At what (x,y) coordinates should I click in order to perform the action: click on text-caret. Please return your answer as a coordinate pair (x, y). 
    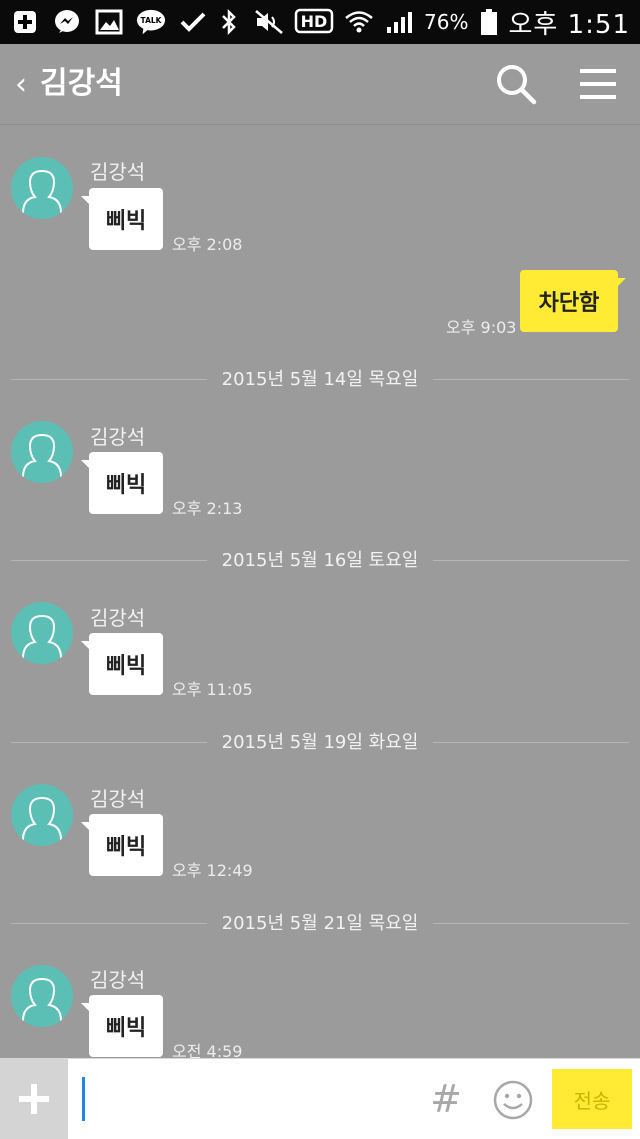
    Looking at the image, I should click on (83, 1099).